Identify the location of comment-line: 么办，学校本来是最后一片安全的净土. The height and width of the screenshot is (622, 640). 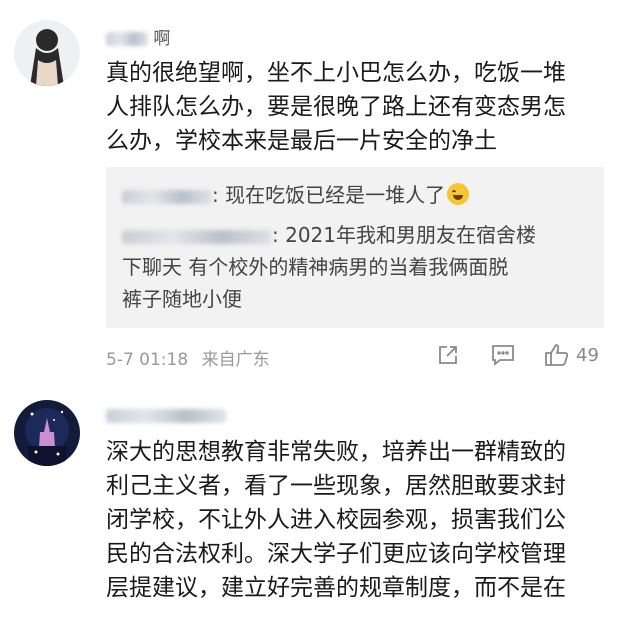
(301, 141).